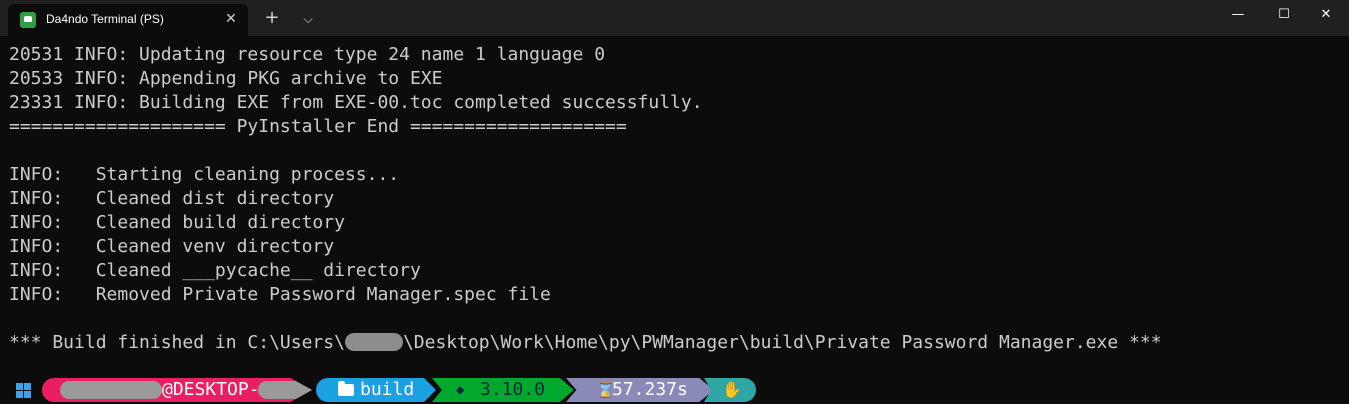 The height and width of the screenshot is (404, 1349). What do you see at coordinates (177, 342) in the screenshot?
I see `build-line-prefix: *** Build finished in C:\Users\` at bounding box center [177, 342].